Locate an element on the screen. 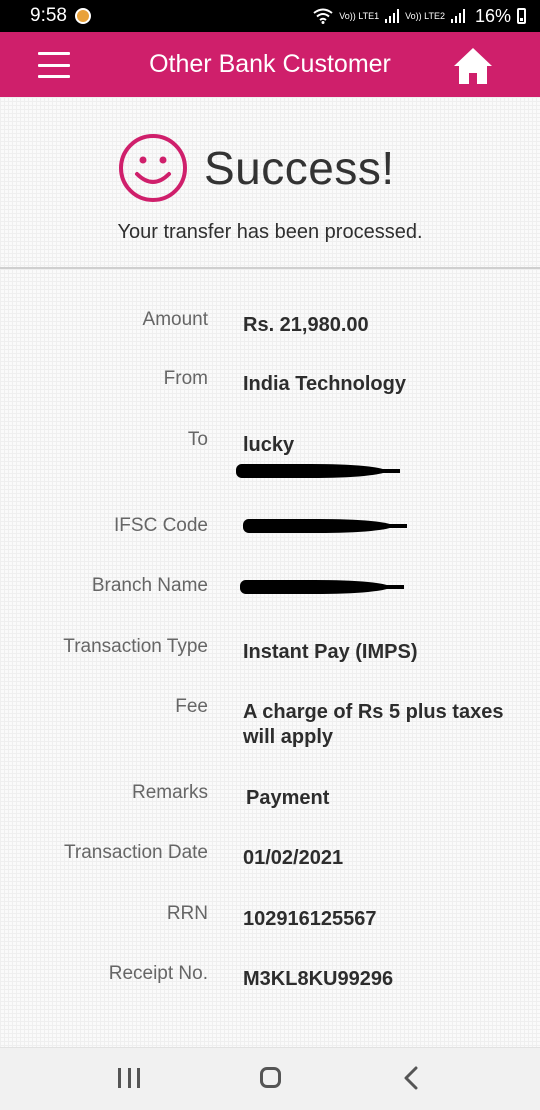 The width and height of the screenshot is (540, 1110). detail-value: Payment is located at coordinates (288, 798).